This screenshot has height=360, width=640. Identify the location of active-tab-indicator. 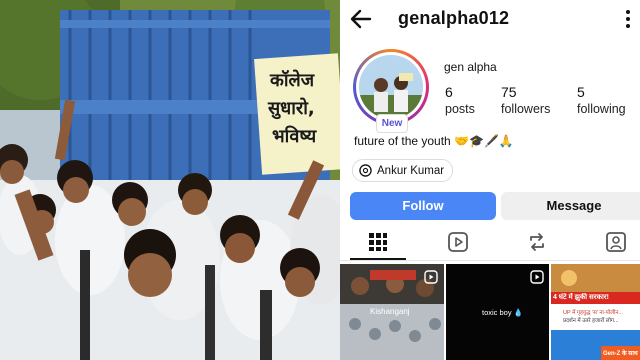
(378, 259).